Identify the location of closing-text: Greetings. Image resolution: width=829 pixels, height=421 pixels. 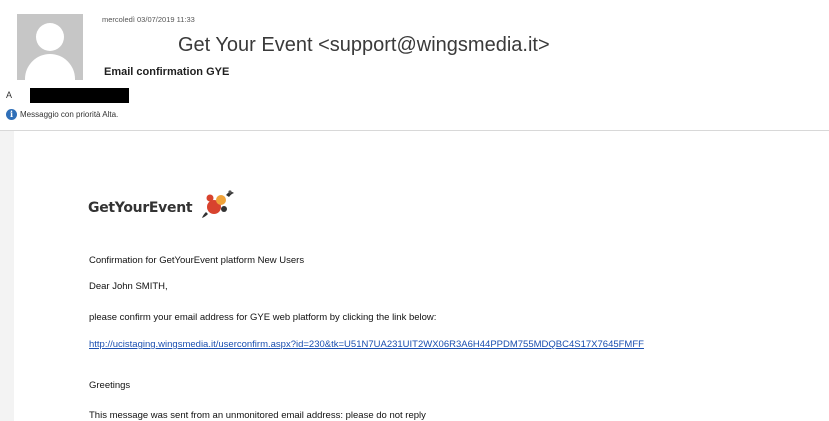
(110, 385).